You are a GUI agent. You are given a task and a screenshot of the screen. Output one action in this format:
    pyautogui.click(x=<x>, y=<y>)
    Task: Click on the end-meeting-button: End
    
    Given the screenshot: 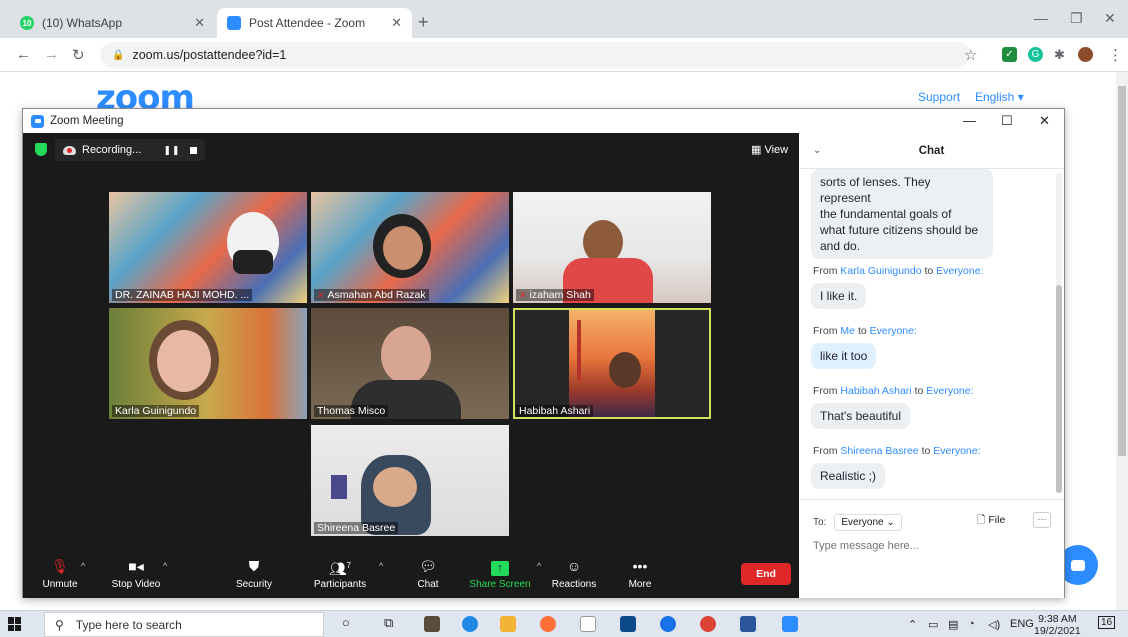 What is the action you would take?
    pyautogui.click(x=766, y=574)
    